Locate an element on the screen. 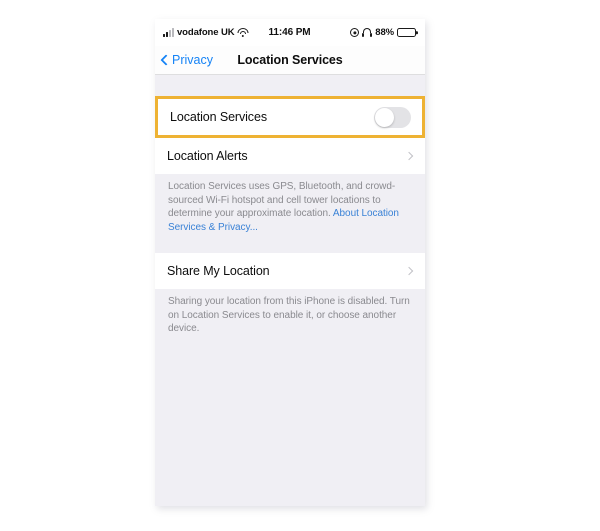 This screenshot has width=600, height=531. status-bar-left: vodafone UK is located at coordinates (216, 32).